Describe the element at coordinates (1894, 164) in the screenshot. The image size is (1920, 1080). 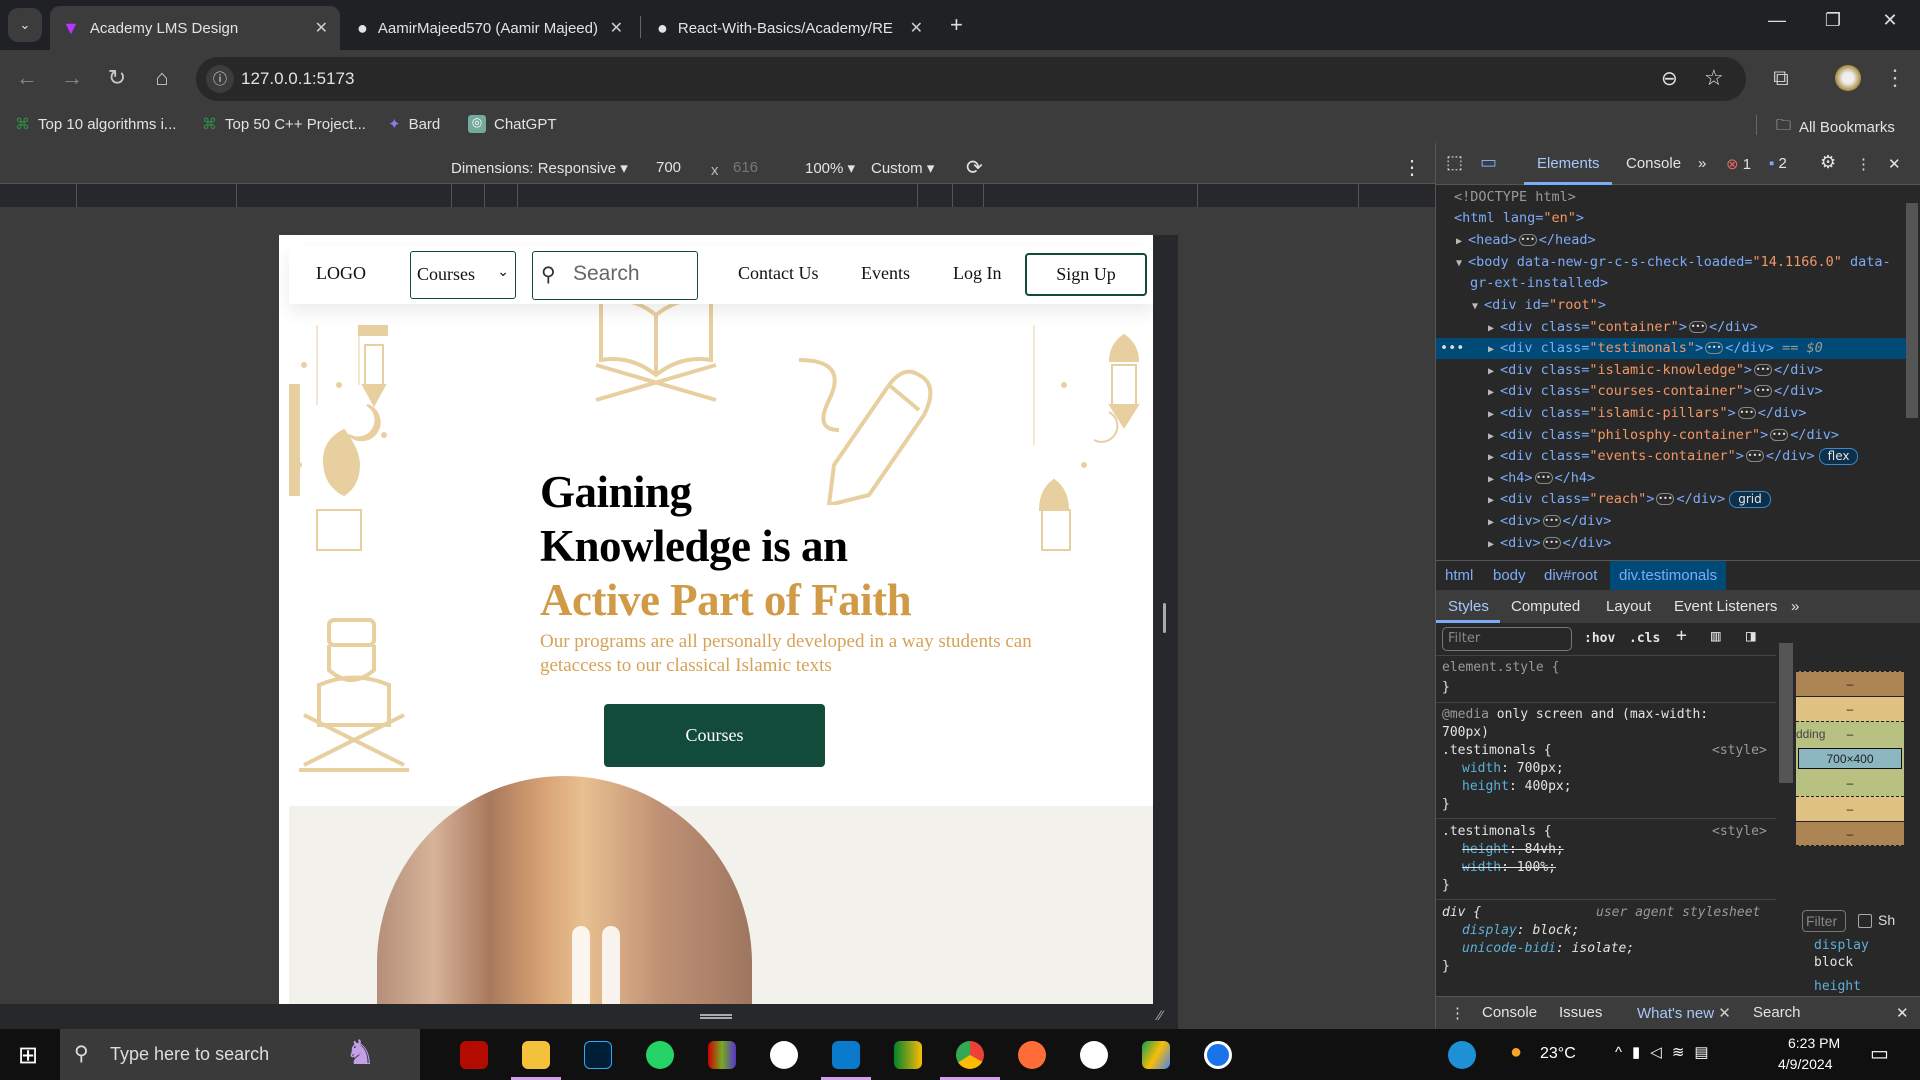
I see `close-devtools-icon: ✕` at that location.